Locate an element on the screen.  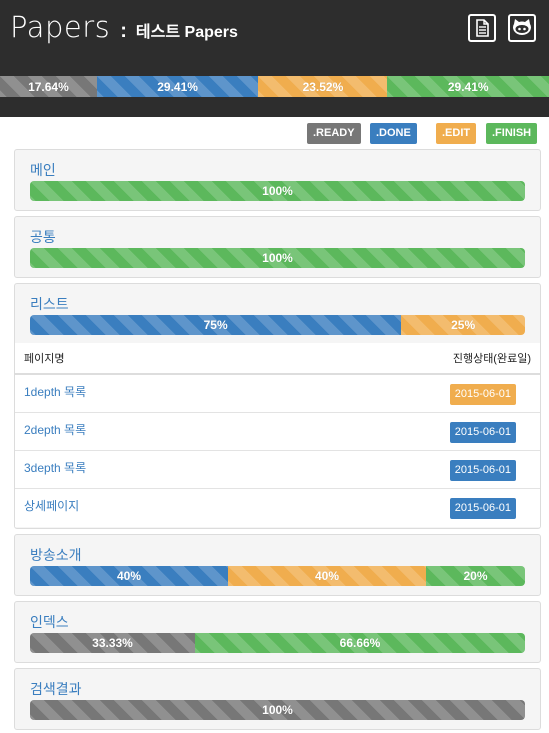
progress-segment-ready: 17.64% is located at coordinates (48, 86).